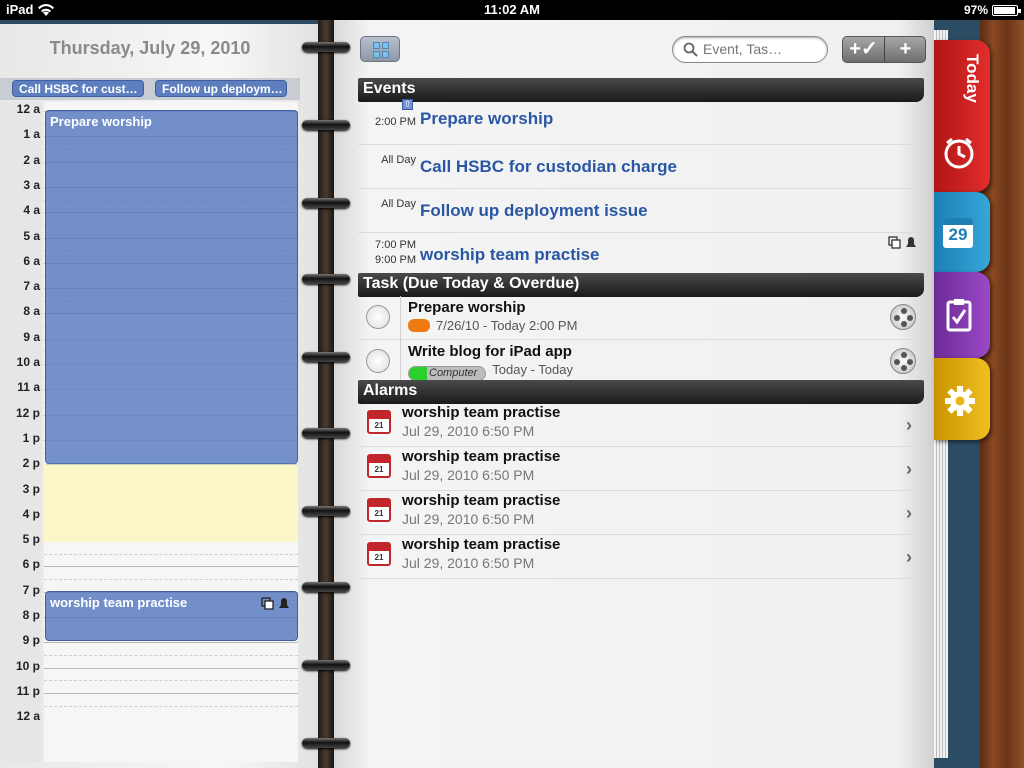 This screenshot has width=1024, height=768. What do you see at coordinates (326, 394) in the screenshot?
I see `binder-spine` at bounding box center [326, 394].